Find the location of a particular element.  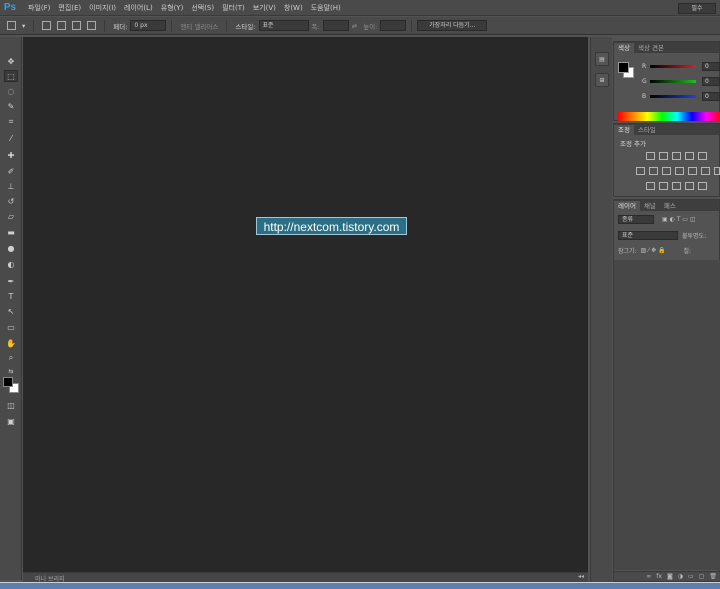

style-select: 표준 is located at coordinates (283, 25).